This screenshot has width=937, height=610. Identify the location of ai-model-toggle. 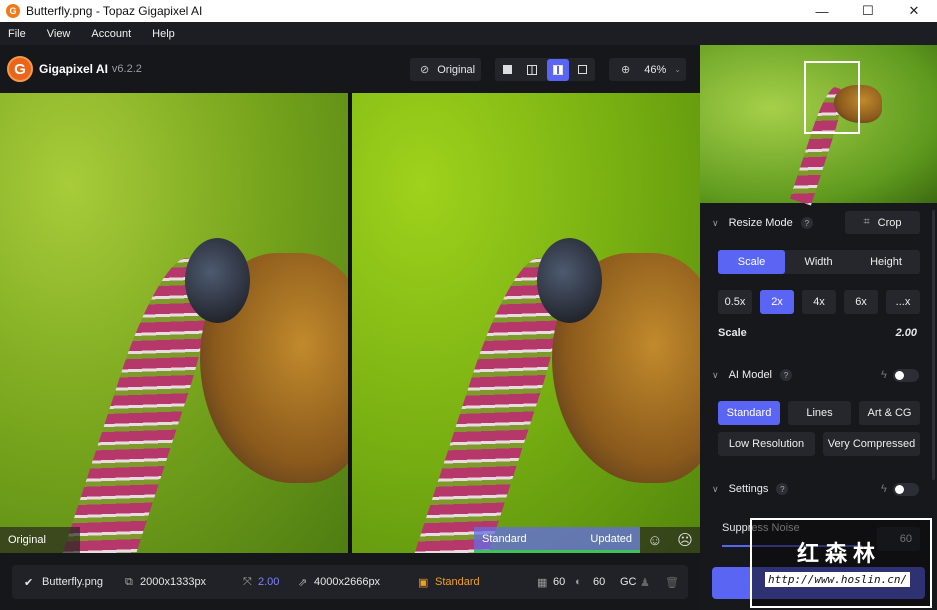
(906, 375).